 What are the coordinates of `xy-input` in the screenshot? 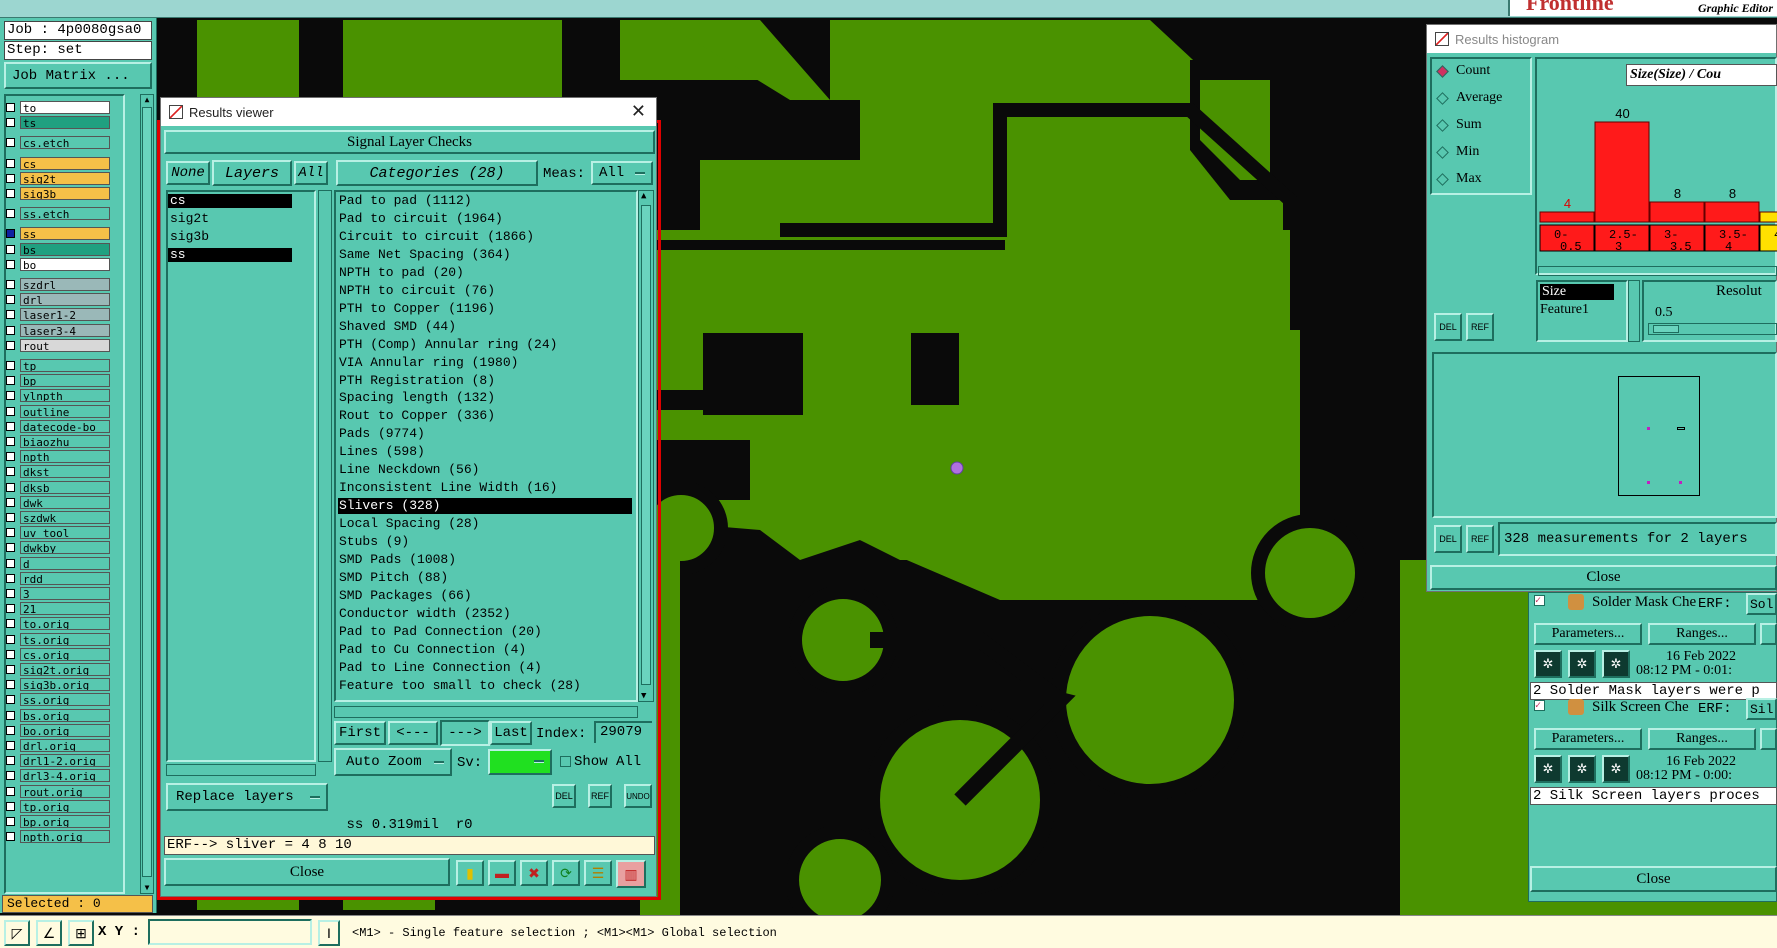 It's located at (230, 932).